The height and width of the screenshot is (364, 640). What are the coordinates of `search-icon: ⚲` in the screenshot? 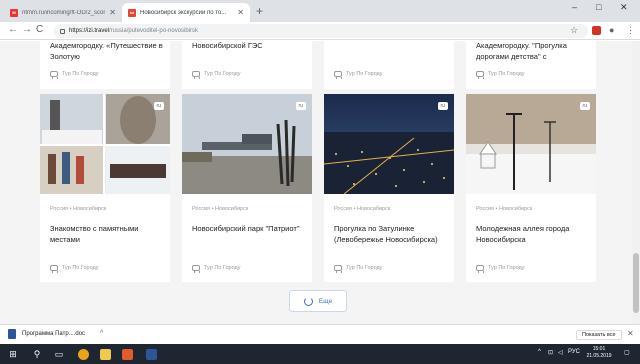 It's located at (37, 354).